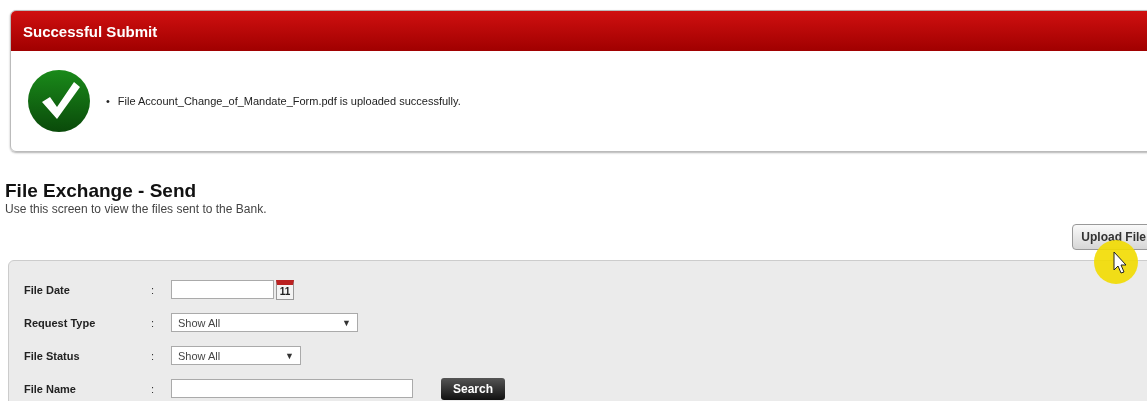 The image size is (1147, 401). What do you see at coordinates (579, 31) in the screenshot?
I see `alert-title: Successful Submit` at bounding box center [579, 31].